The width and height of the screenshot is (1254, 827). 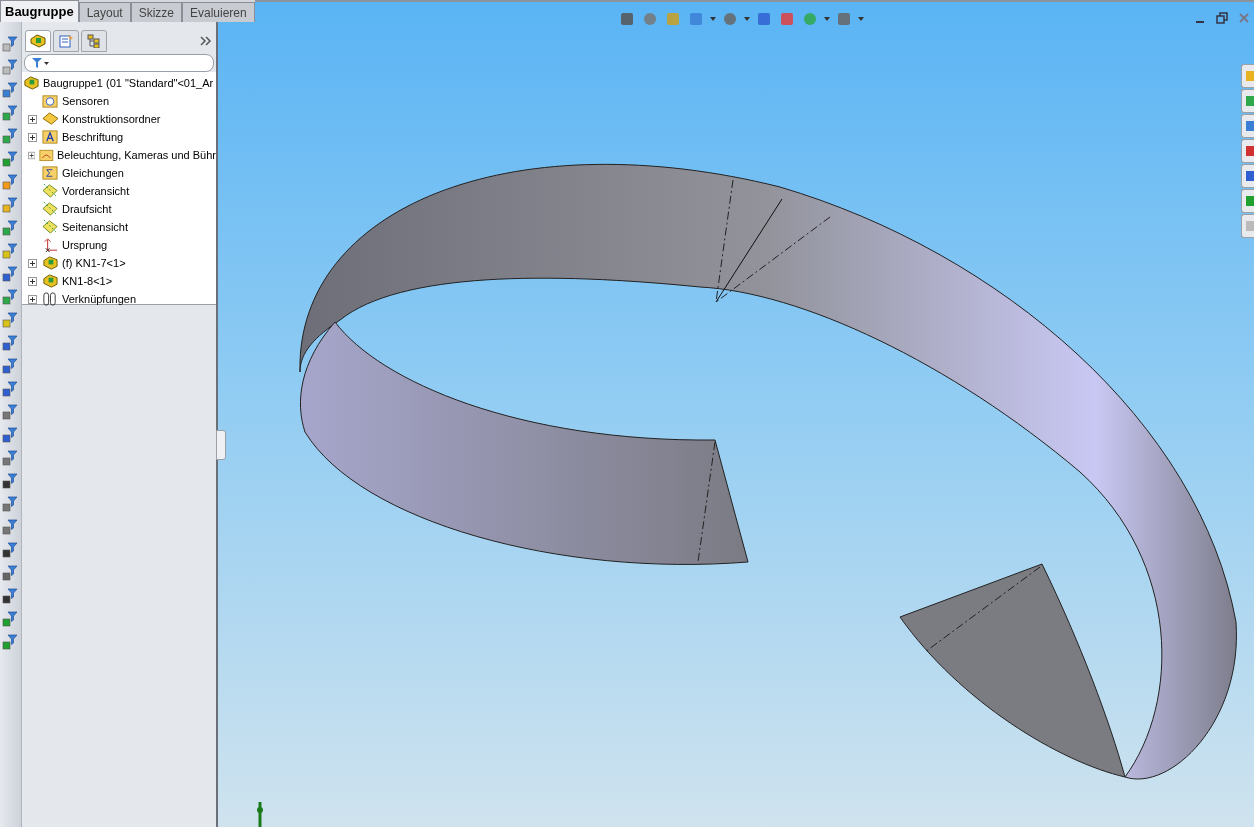 What do you see at coordinates (50, 173) in the screenshot?
I see `equation-icon` at bounding box center [50, 173].